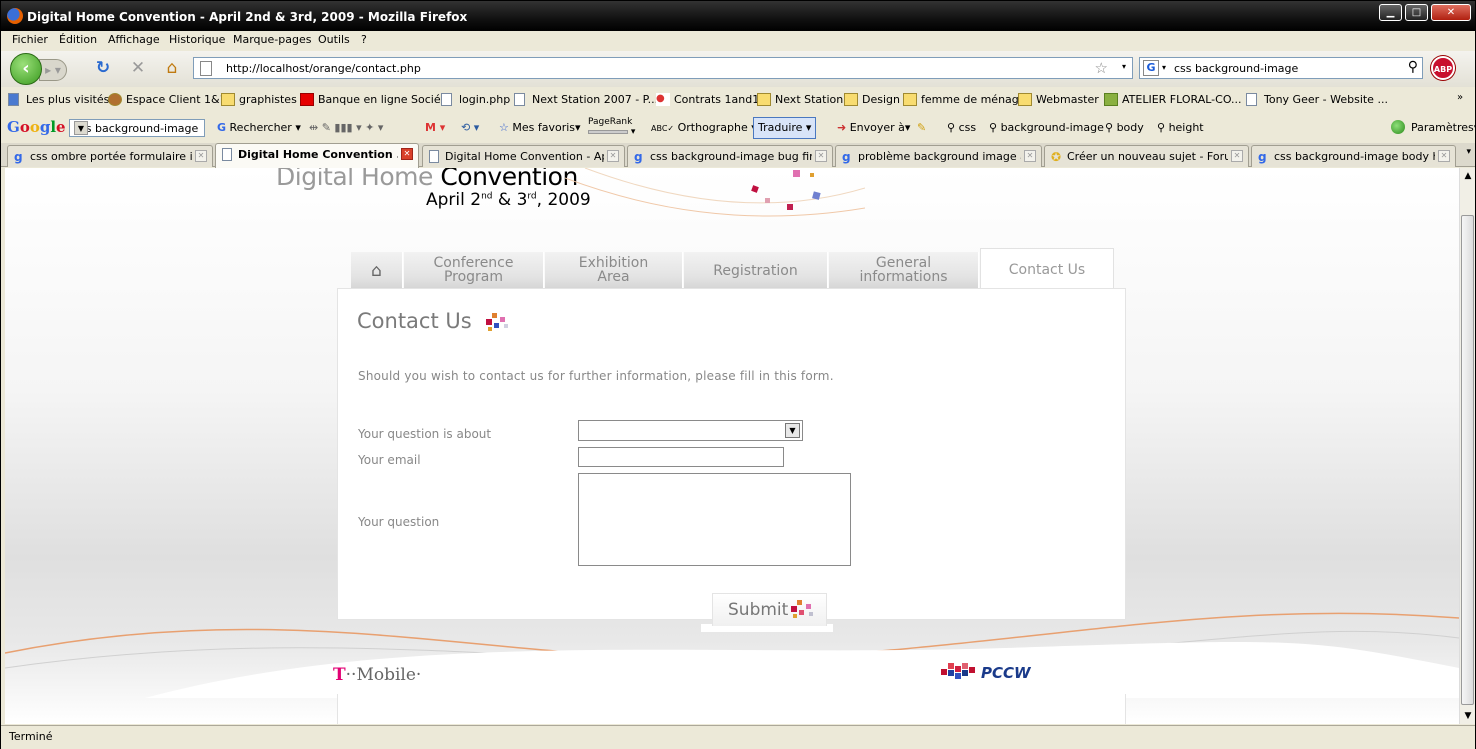 Image resolution: width=1476 pixels, height=749 pixels. Describe the element at coordinates (30, 39) in the screenshot. I see `menu-fichier: Fichier` at that location.